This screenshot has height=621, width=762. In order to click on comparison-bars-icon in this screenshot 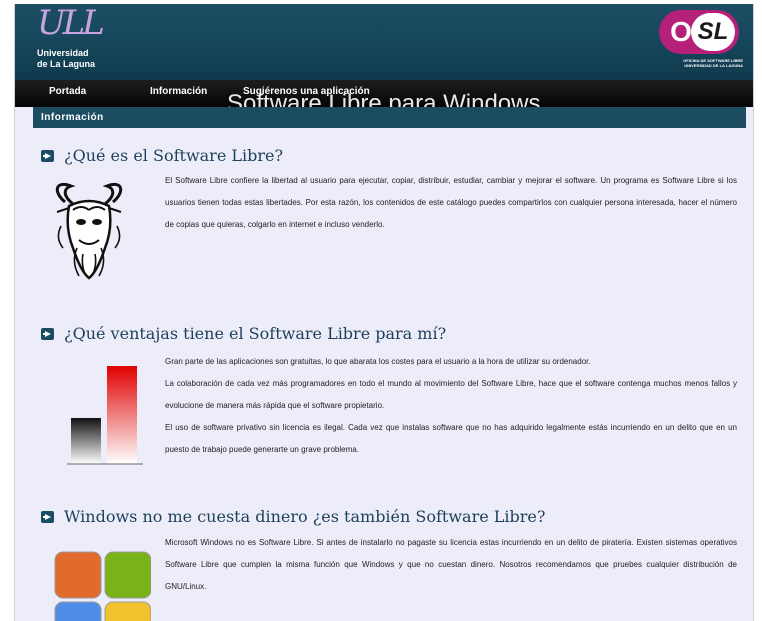, I will do `click(105, 415)`.